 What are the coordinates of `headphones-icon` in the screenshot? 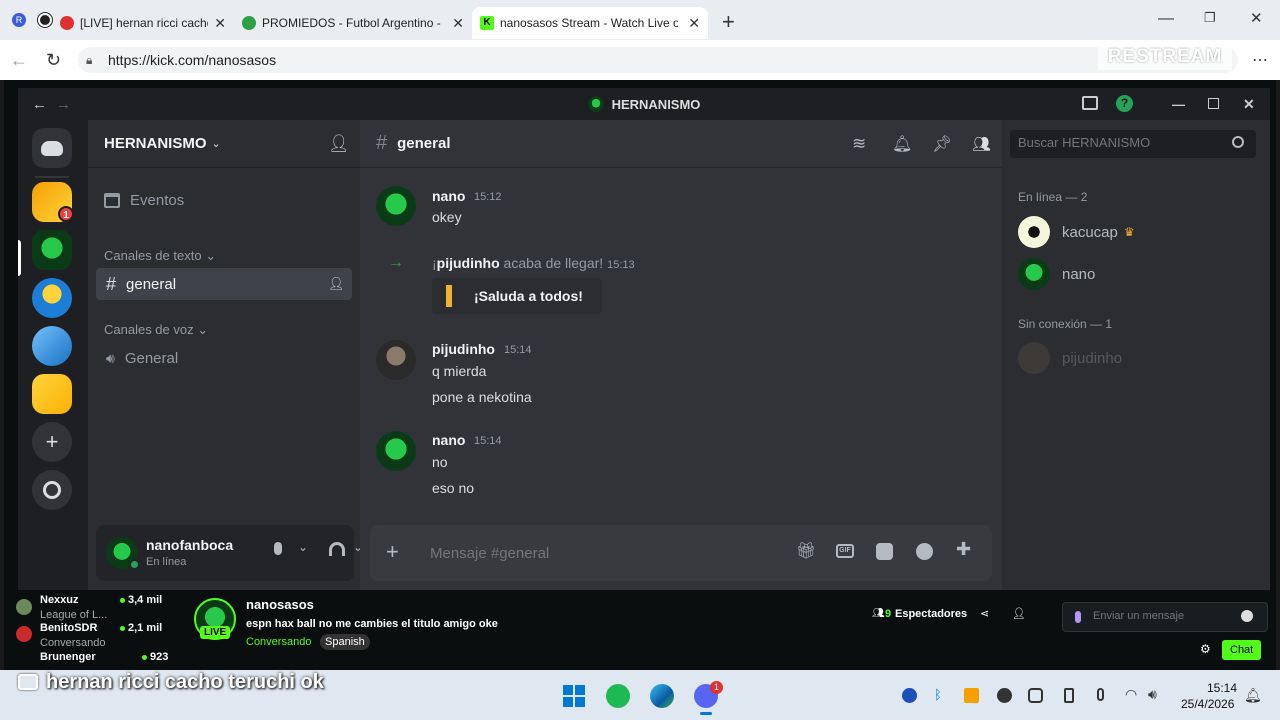 It's located at (337, 549).